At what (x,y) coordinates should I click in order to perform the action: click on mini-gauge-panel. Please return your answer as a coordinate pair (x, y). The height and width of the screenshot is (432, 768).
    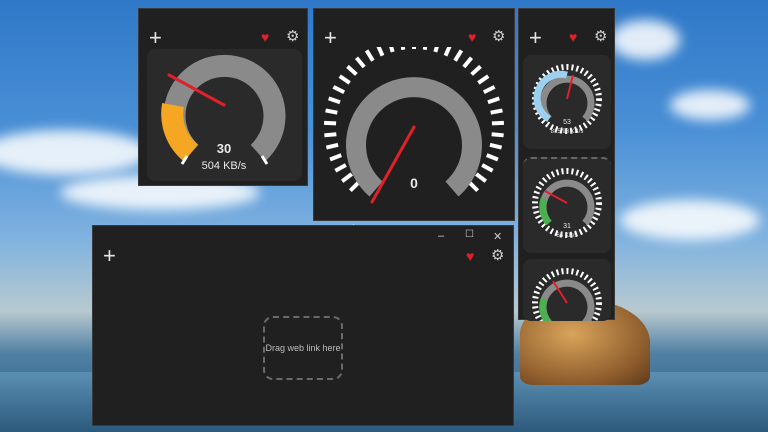
    Looking at the image, I should click on (567, 290).